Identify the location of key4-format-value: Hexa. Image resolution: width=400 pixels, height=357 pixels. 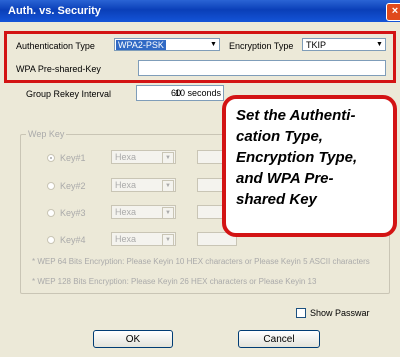
(126, 239).